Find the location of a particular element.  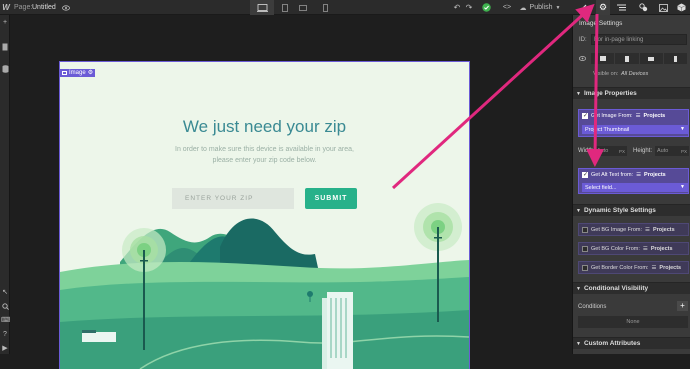

conditional-visibility-header: ▼ Conditional Visibility is located at coordinates (631, 288).